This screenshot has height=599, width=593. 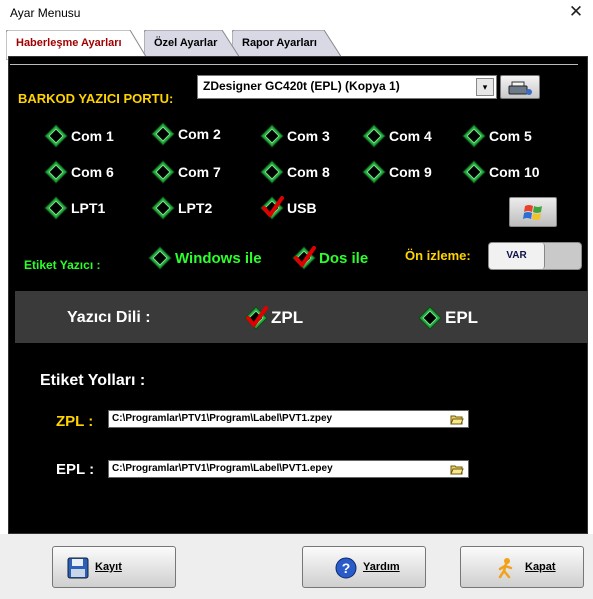 I want to click on language-option-epl: EPL, so click(x=448, y=318).